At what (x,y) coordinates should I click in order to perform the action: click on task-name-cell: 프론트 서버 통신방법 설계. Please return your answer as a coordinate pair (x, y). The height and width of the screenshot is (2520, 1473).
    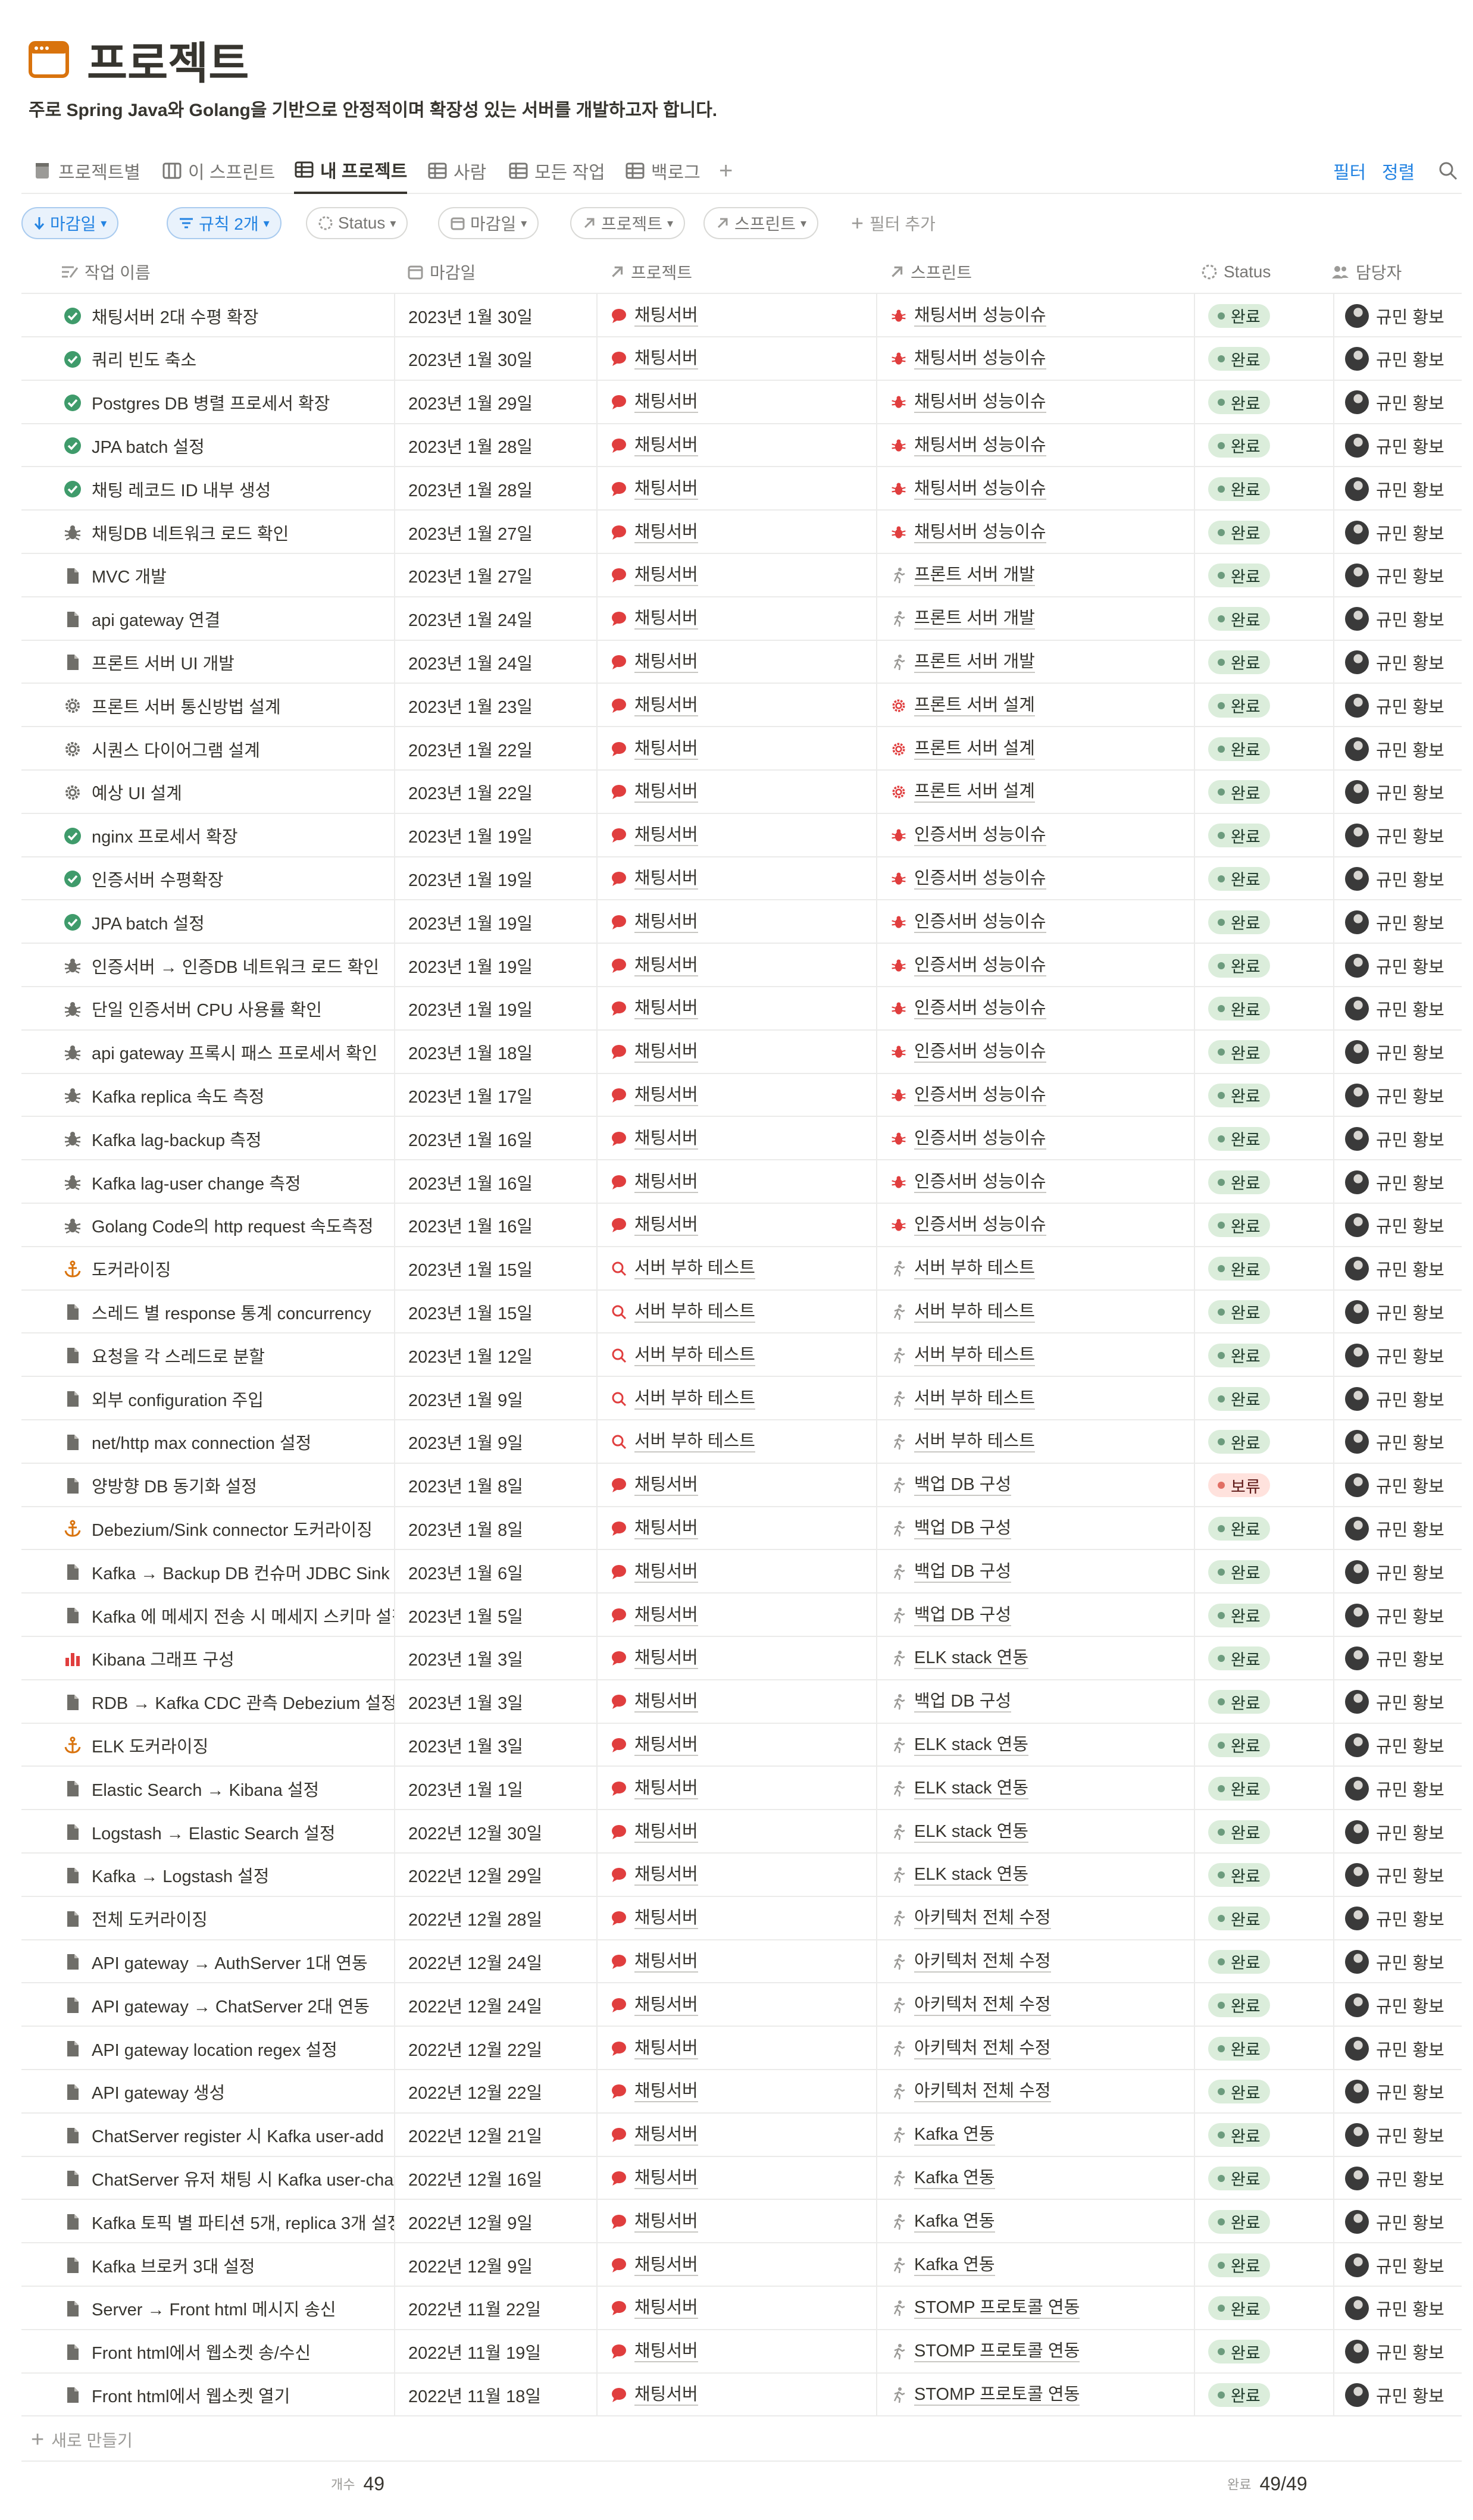
    Looking at the image, I should click on (208, 706).